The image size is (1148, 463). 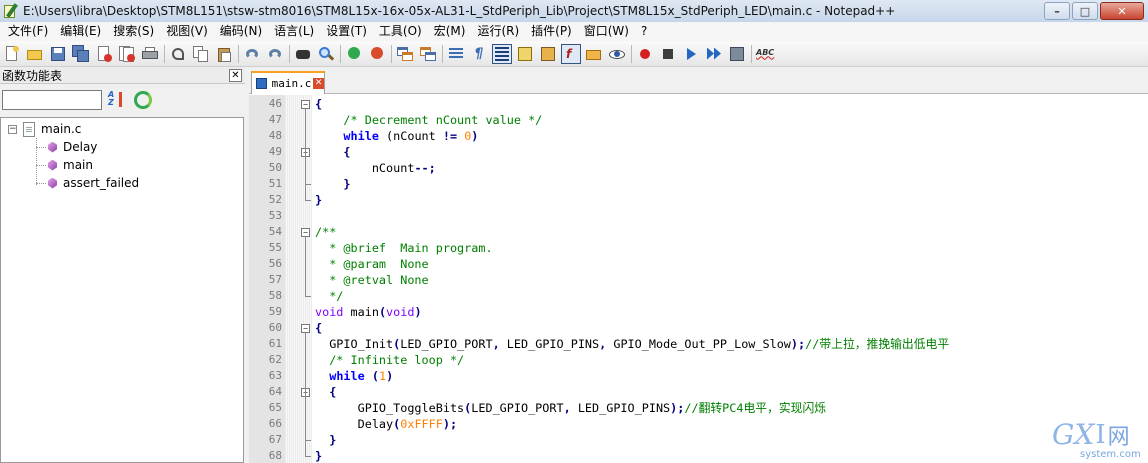 I want to click on menu-macro: 宏(M), so click(x=450, y=31).